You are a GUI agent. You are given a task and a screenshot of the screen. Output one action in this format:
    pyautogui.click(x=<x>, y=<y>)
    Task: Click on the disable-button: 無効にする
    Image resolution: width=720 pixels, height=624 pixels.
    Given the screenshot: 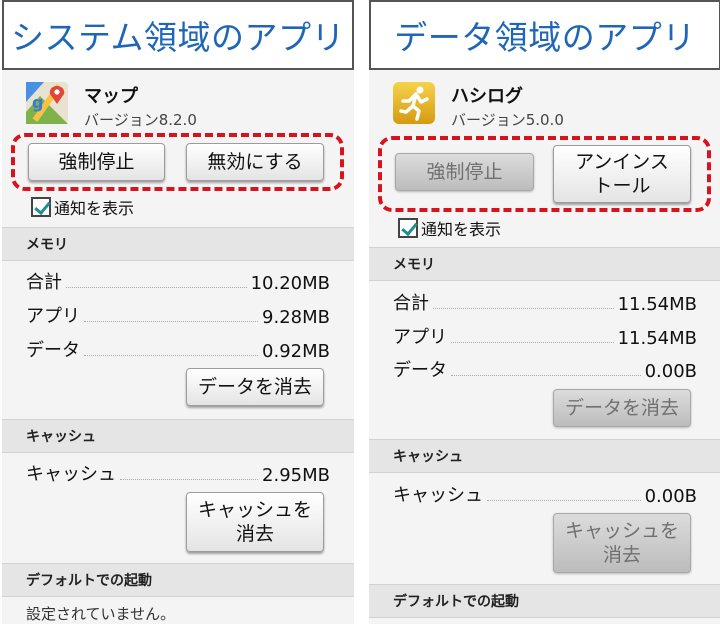 What is the action you would take?
    pyautogui.click(x=255, y=162)
    